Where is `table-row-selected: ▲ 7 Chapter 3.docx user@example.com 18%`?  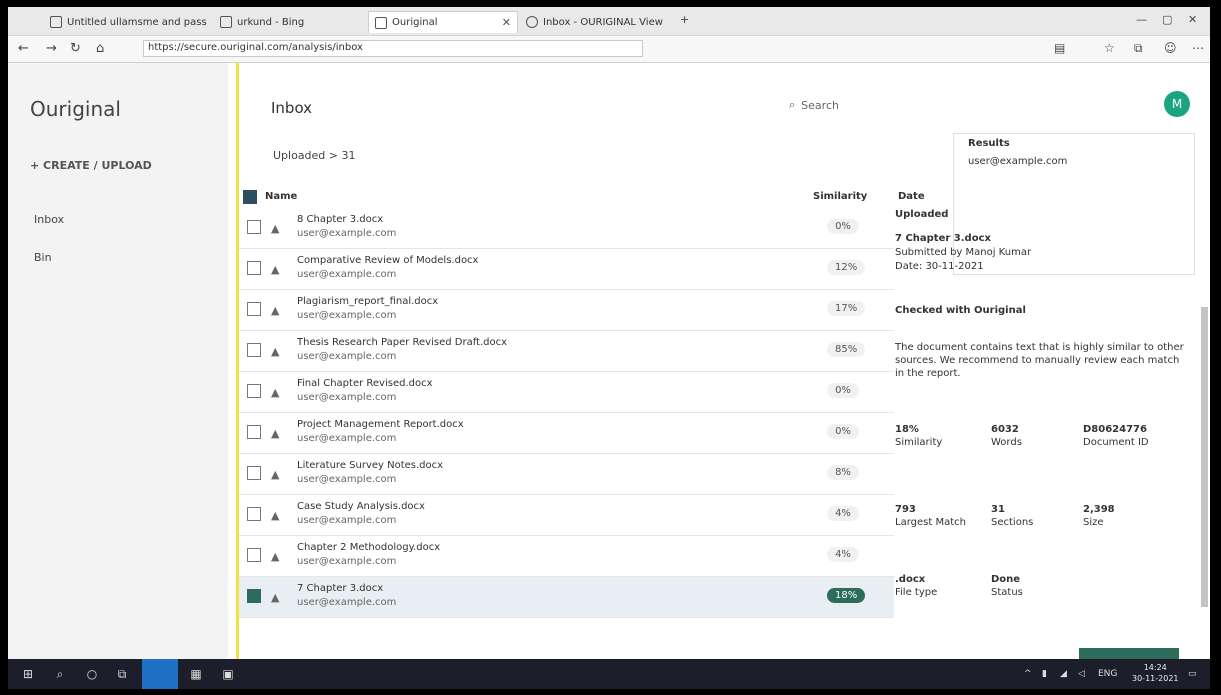 table-row-selected: ▲ 7 Chapter 3.docx user@example.com 18% is located at coordinates (566, 597).